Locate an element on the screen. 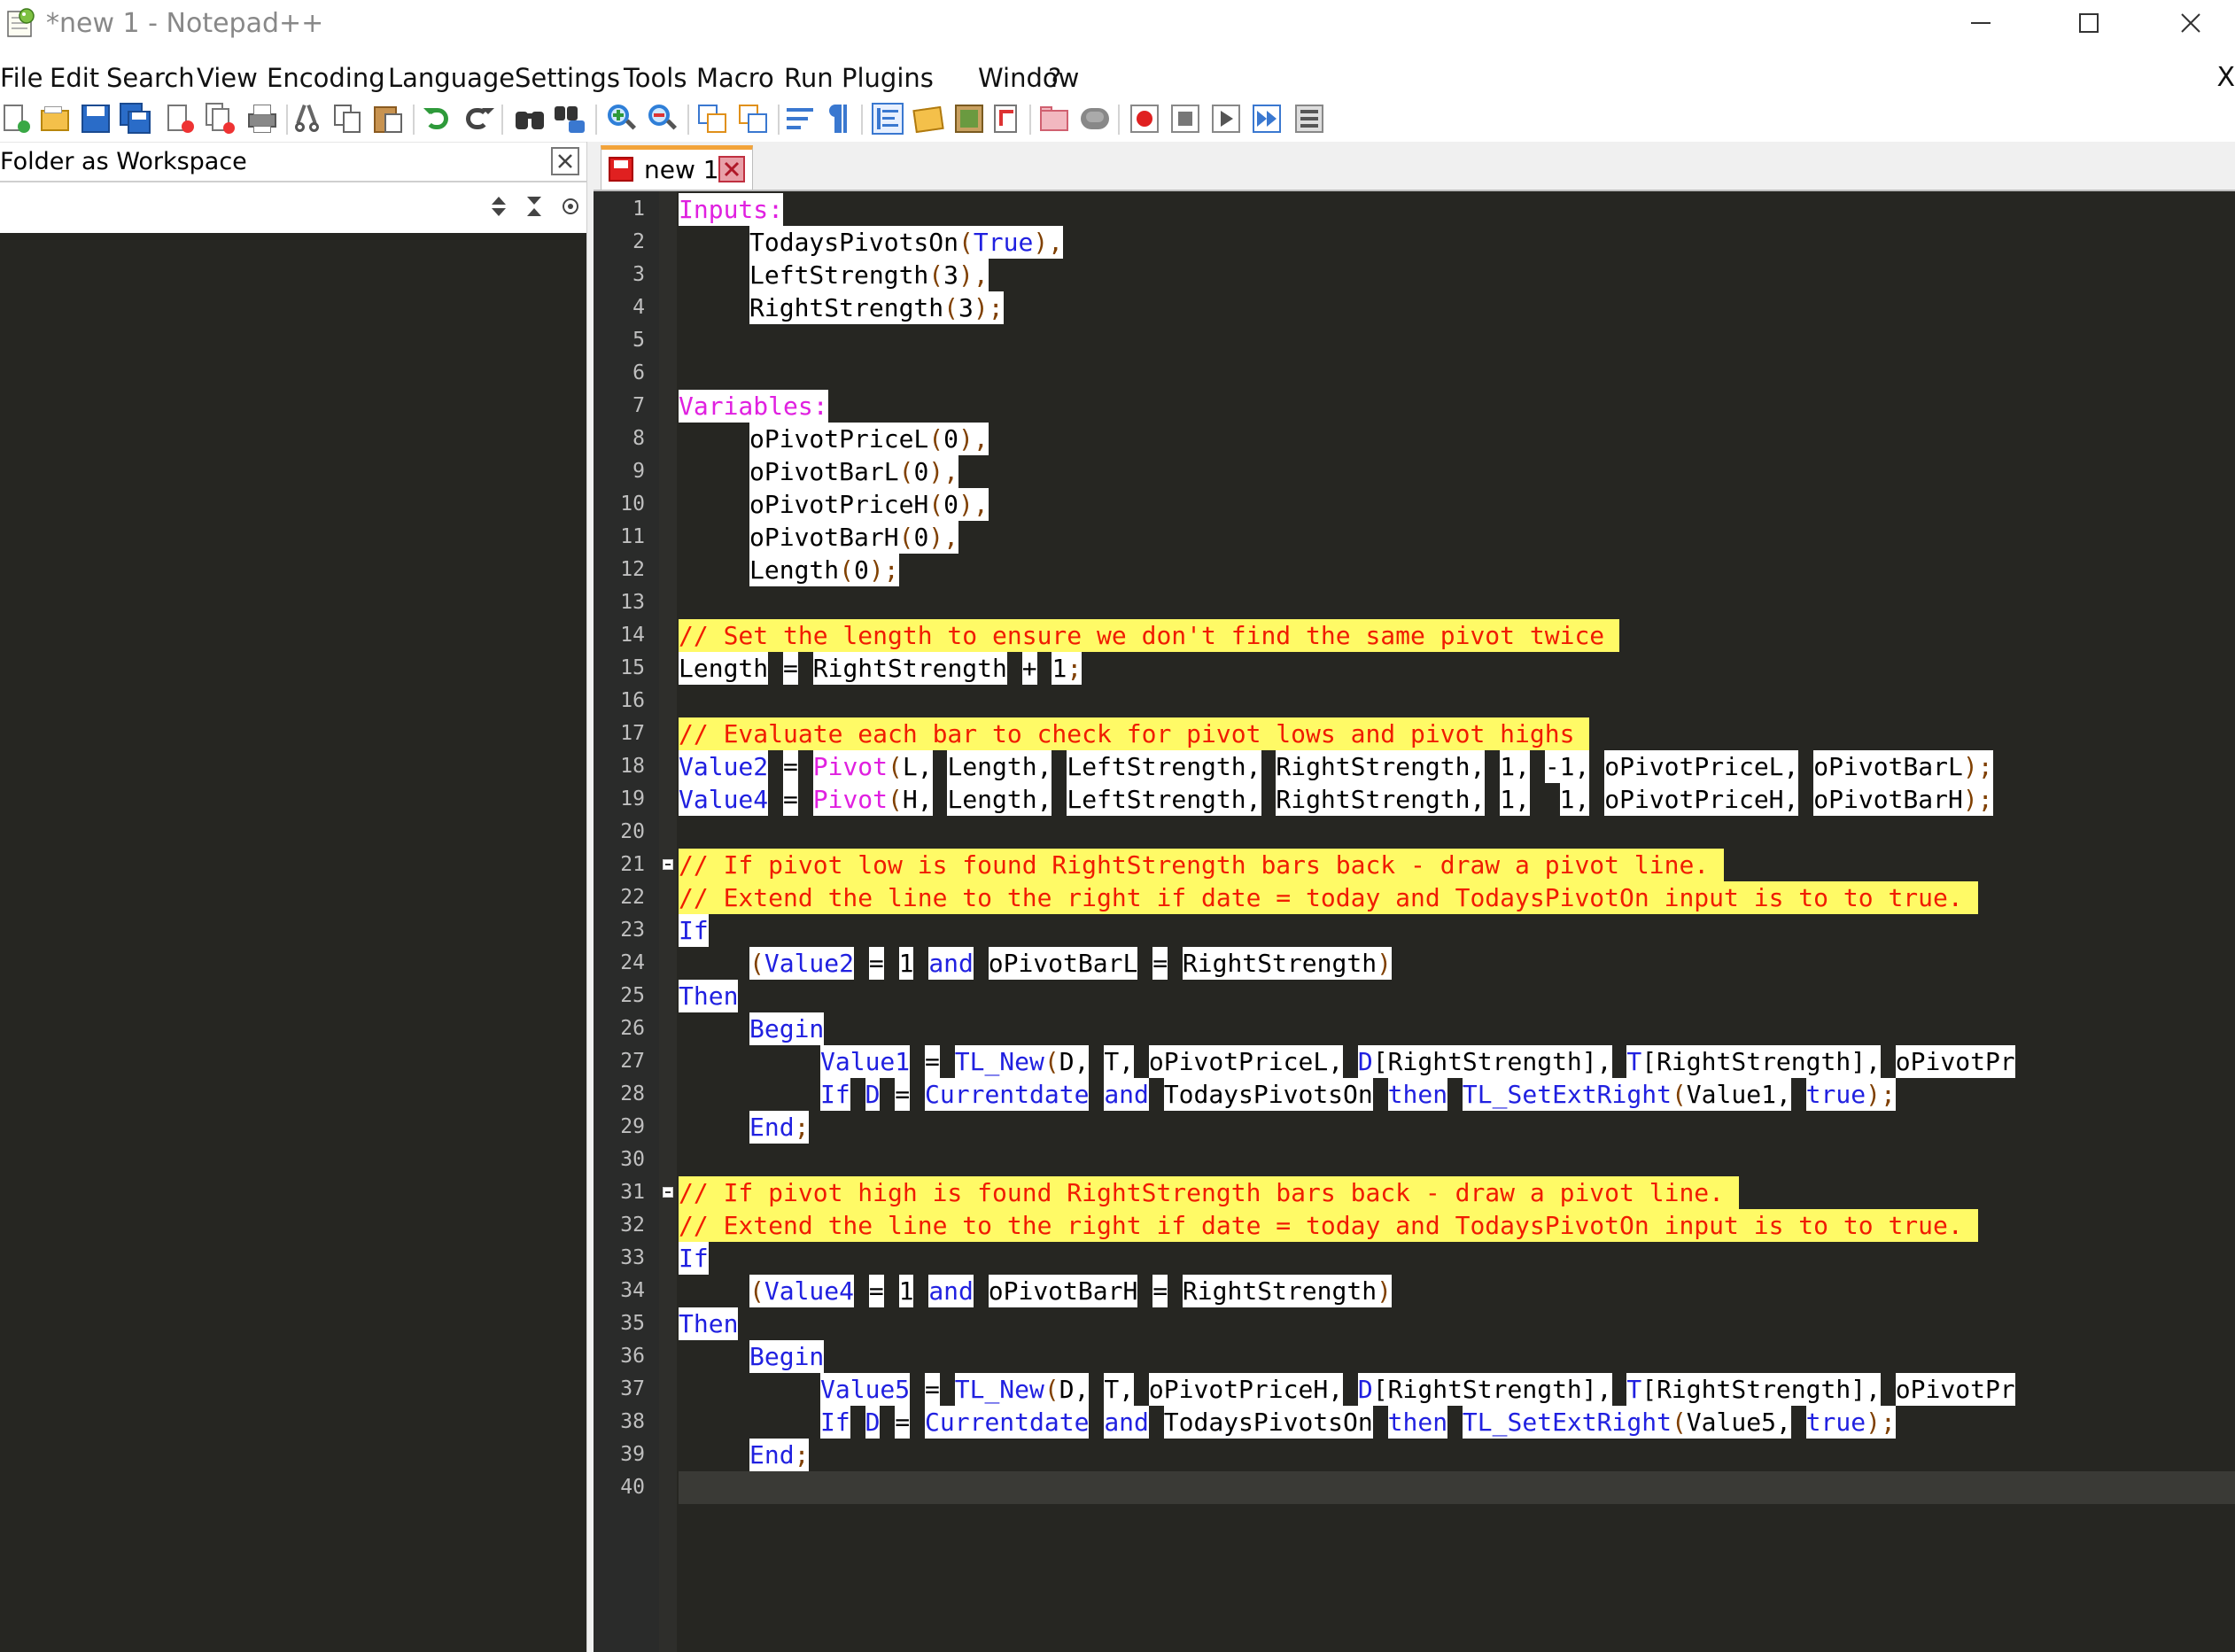 This screenshot has height=1652, width=2235. function-list-icon is located at coordinates (1006, 119).